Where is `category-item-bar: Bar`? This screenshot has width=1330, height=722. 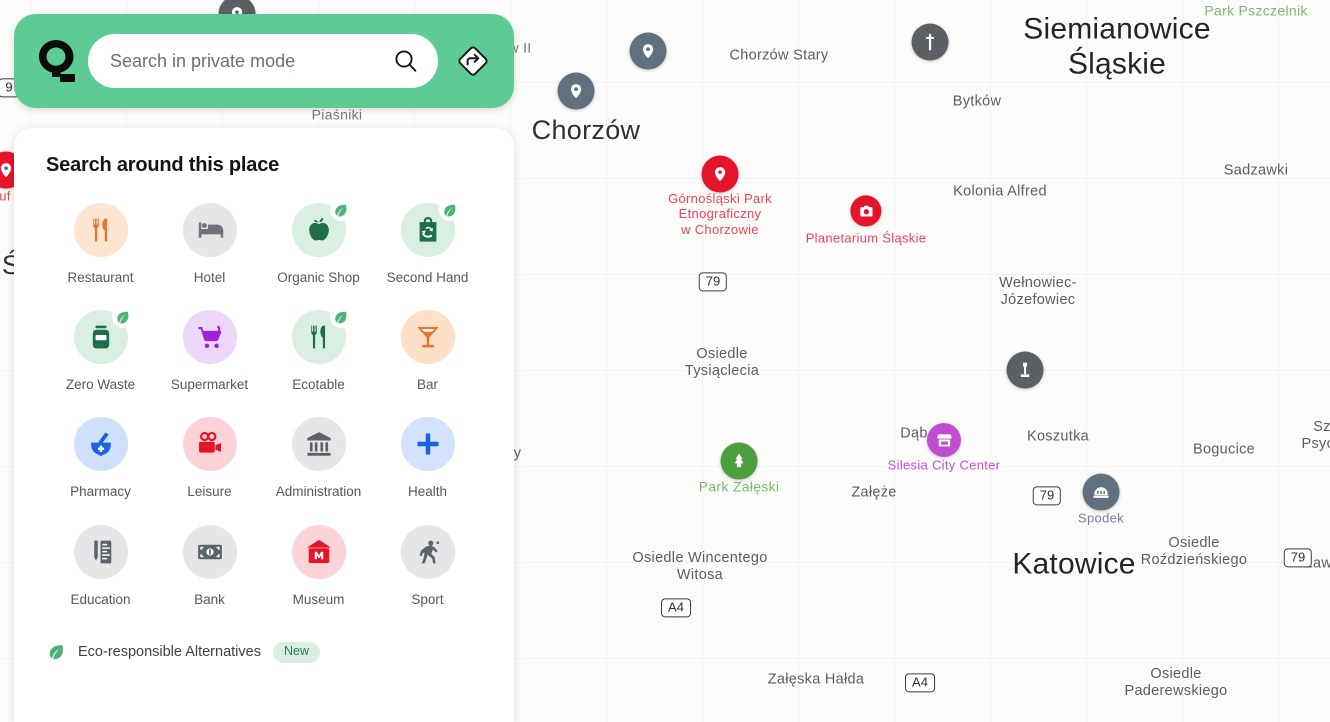 category-item-bar: Bar is located at coordinates (427, 351).